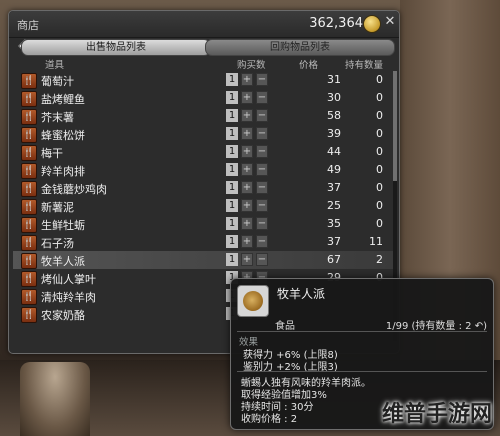 The height and width of the screenshot is (436, 500). I want to click on item-owned-count: 2, so click(379, 259).